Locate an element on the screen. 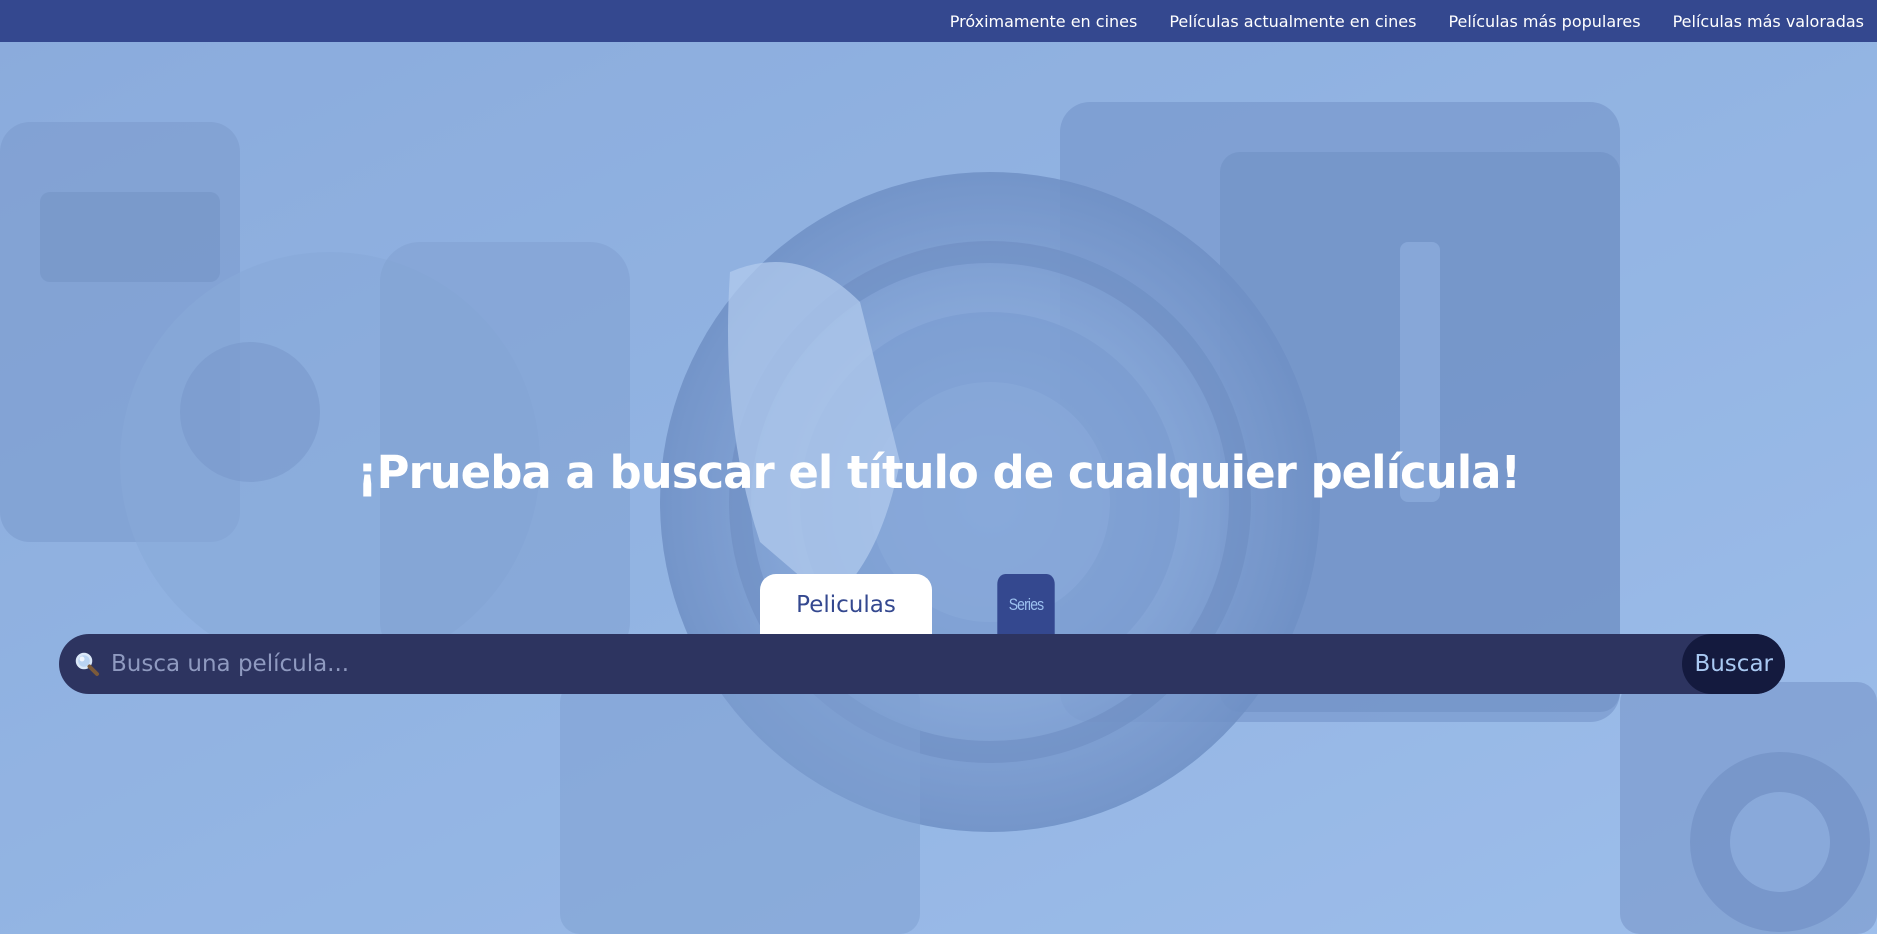 The height and width of the screenshot is (934, 1877). search-input is located at coordinates (892, 664).